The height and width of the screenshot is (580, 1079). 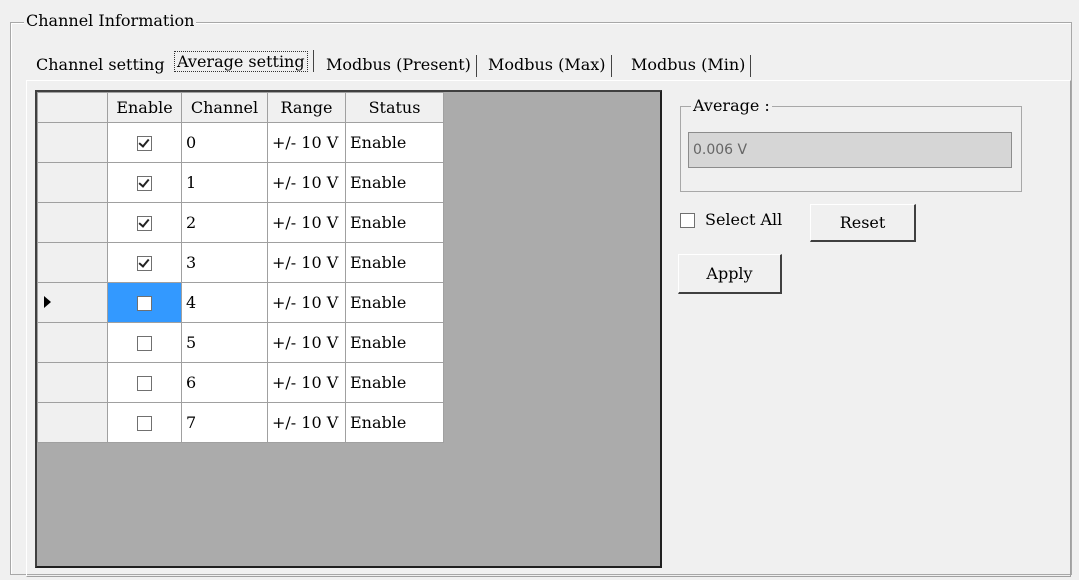 I want to click on tab-label: Average setting, so click(x=241, y=61).